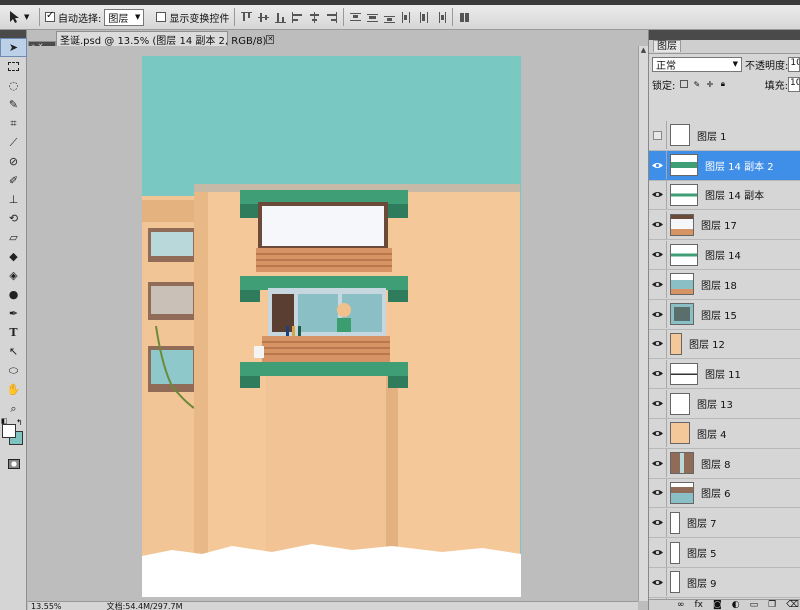  Describe the element at coordinates (13, 180) in the screenshot. I see `brush-tool-button: ✐` at that location.